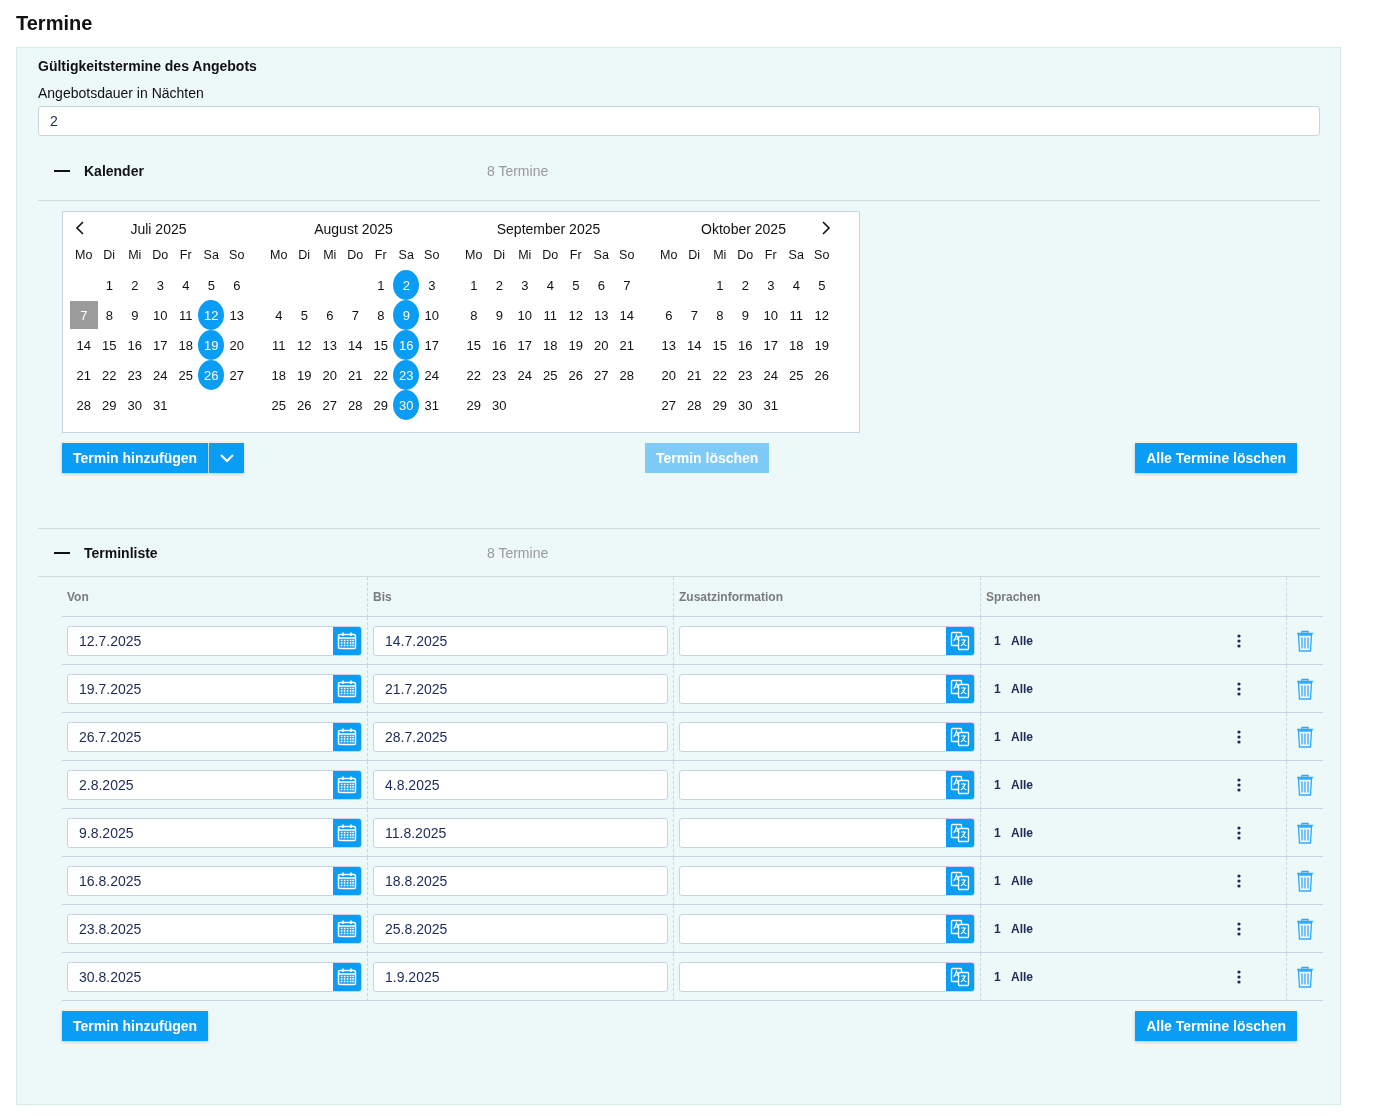 This screenshot has width=1377, height=1116. What do you see at coordinates (821, 315) in the screenshot?
I see `calendar-day: 12` at bounding box center [821, 315].